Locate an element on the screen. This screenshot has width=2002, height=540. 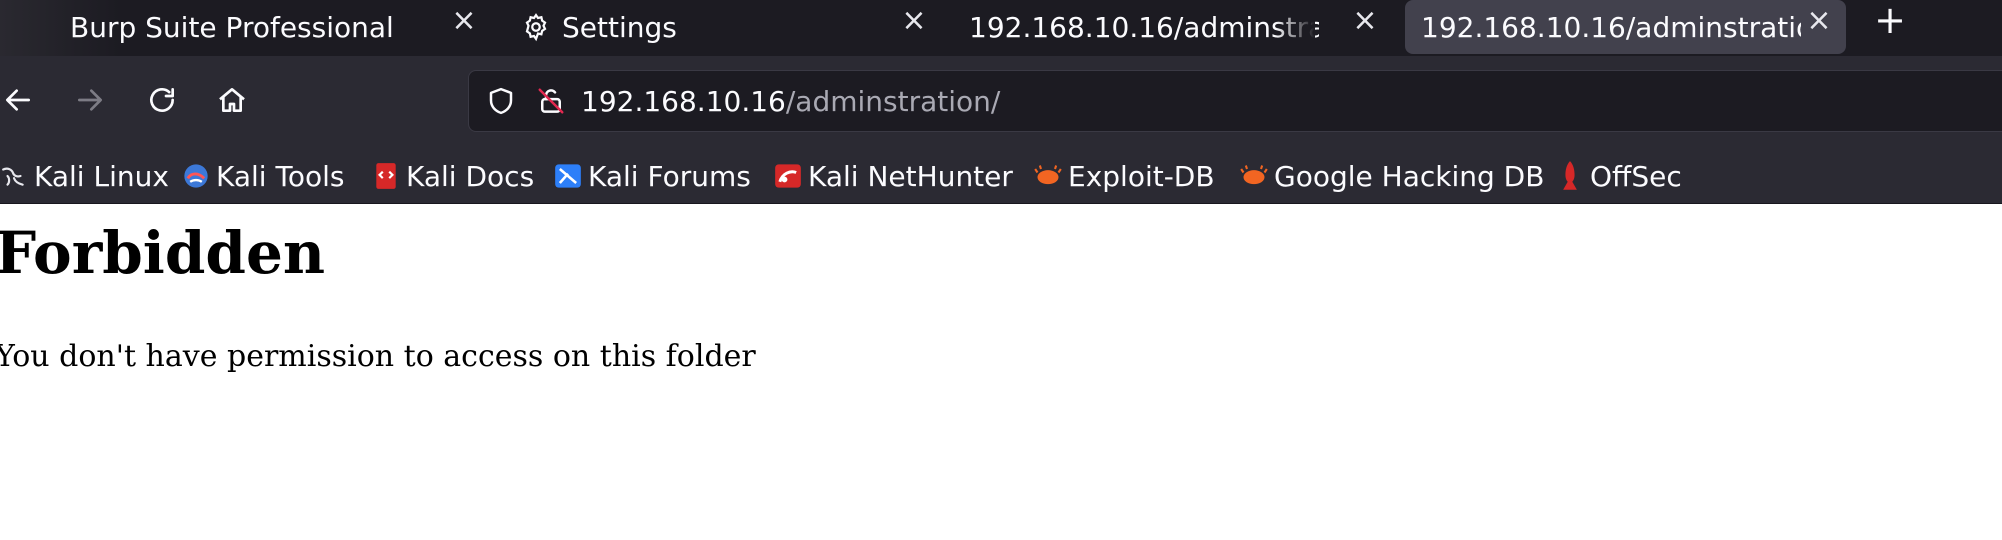
bookmark-label: Kali Linux is located at coordinates (101, 176).